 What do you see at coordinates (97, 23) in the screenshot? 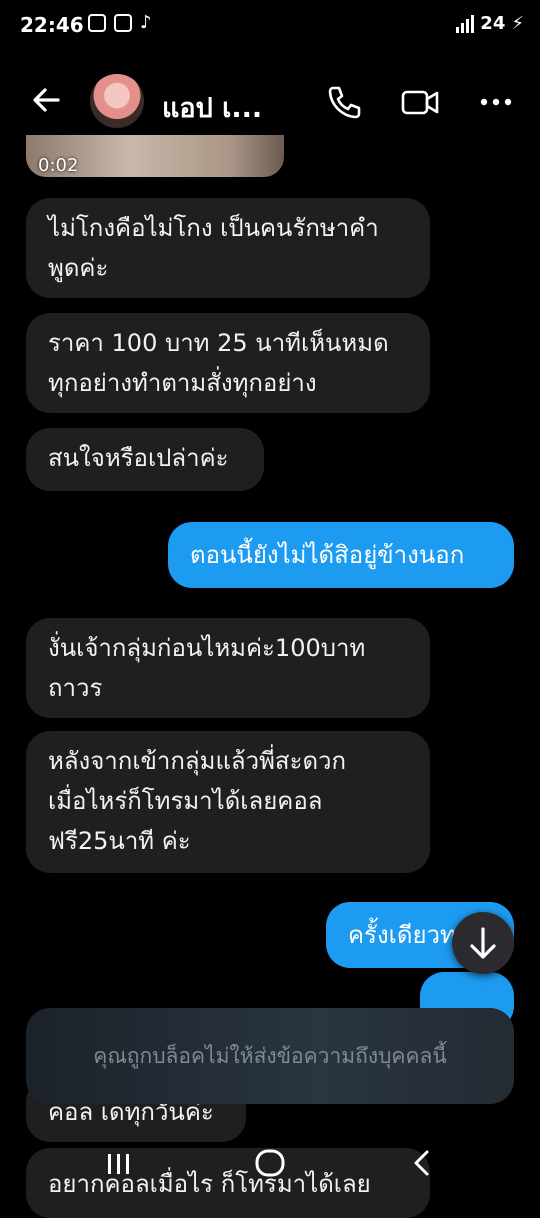
I see `screenshot-icon` at bounding box center [97, 23].